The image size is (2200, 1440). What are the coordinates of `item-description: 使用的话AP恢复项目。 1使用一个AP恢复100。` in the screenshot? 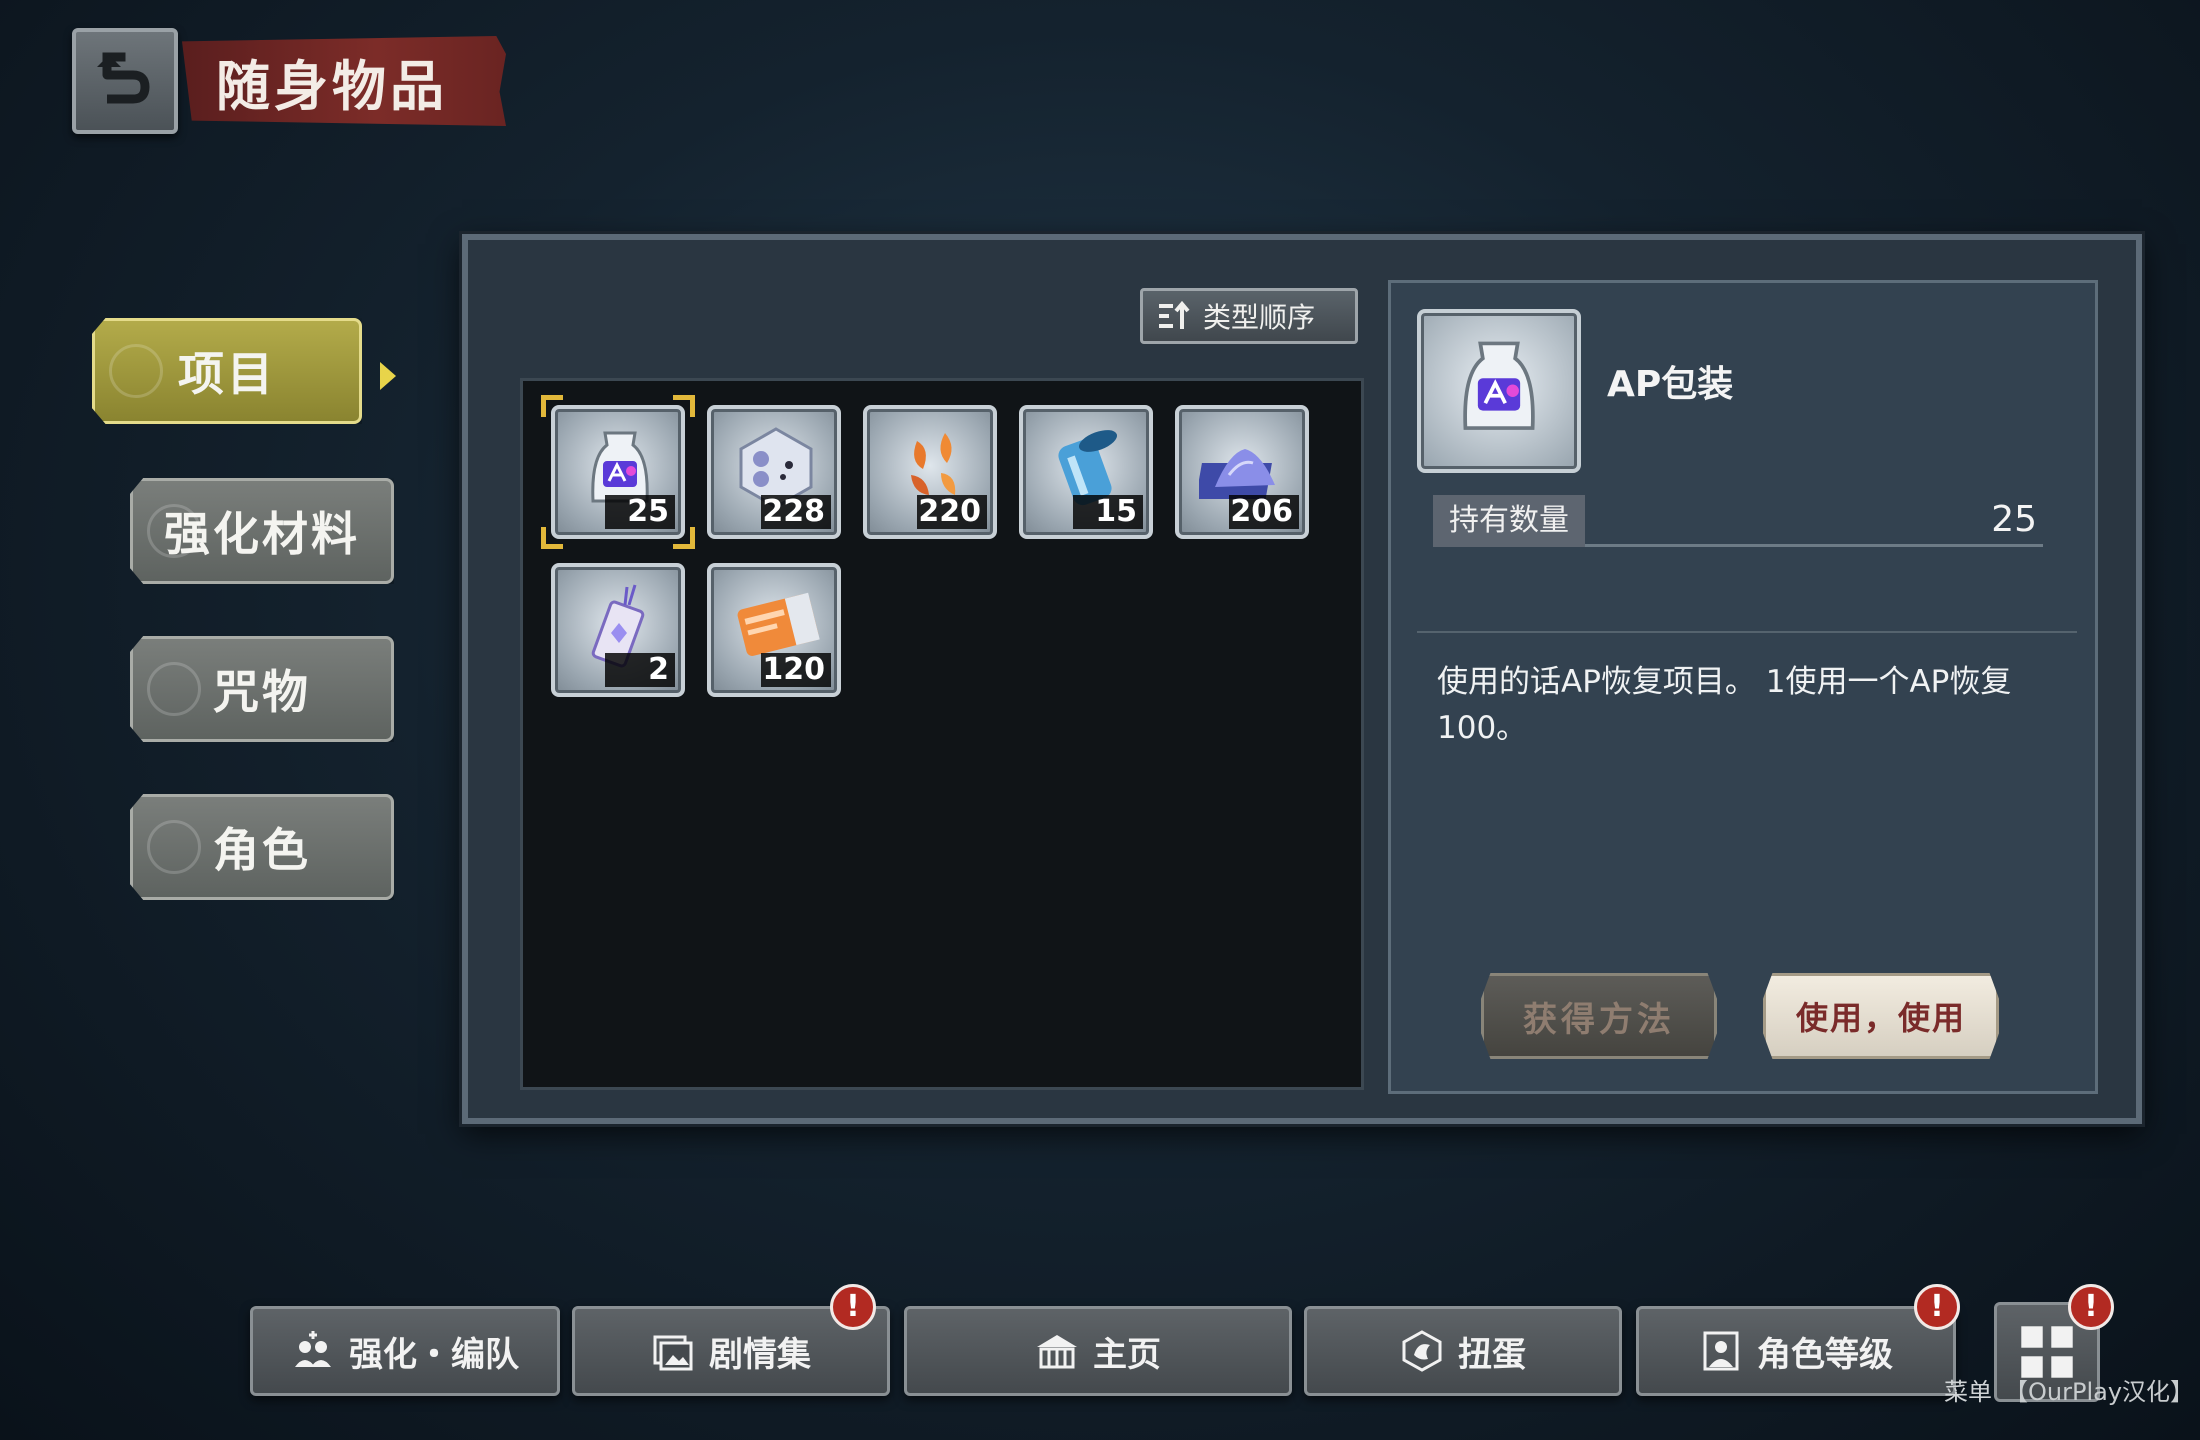 It's located at (1724, 705).